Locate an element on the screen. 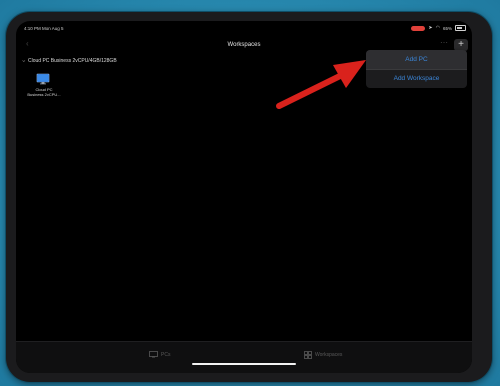  tab-workspaces-label: Workspaces is located at coordinates (329, 355).